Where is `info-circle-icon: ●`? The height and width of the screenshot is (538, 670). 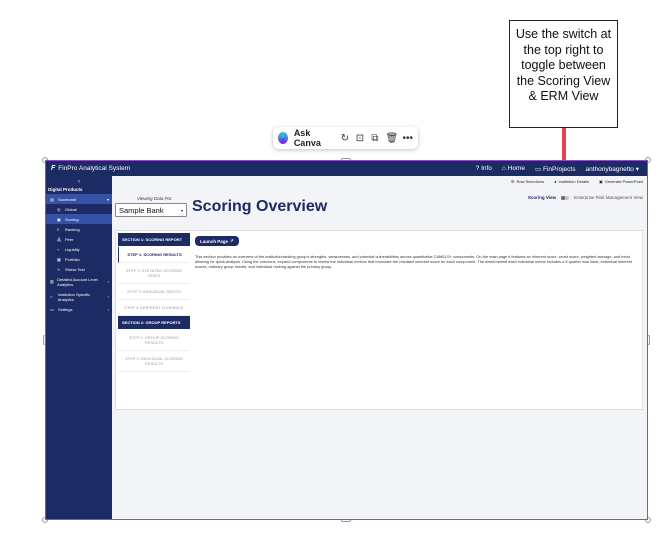 info-circle-icon: ● is located at coordinates (555, 181).